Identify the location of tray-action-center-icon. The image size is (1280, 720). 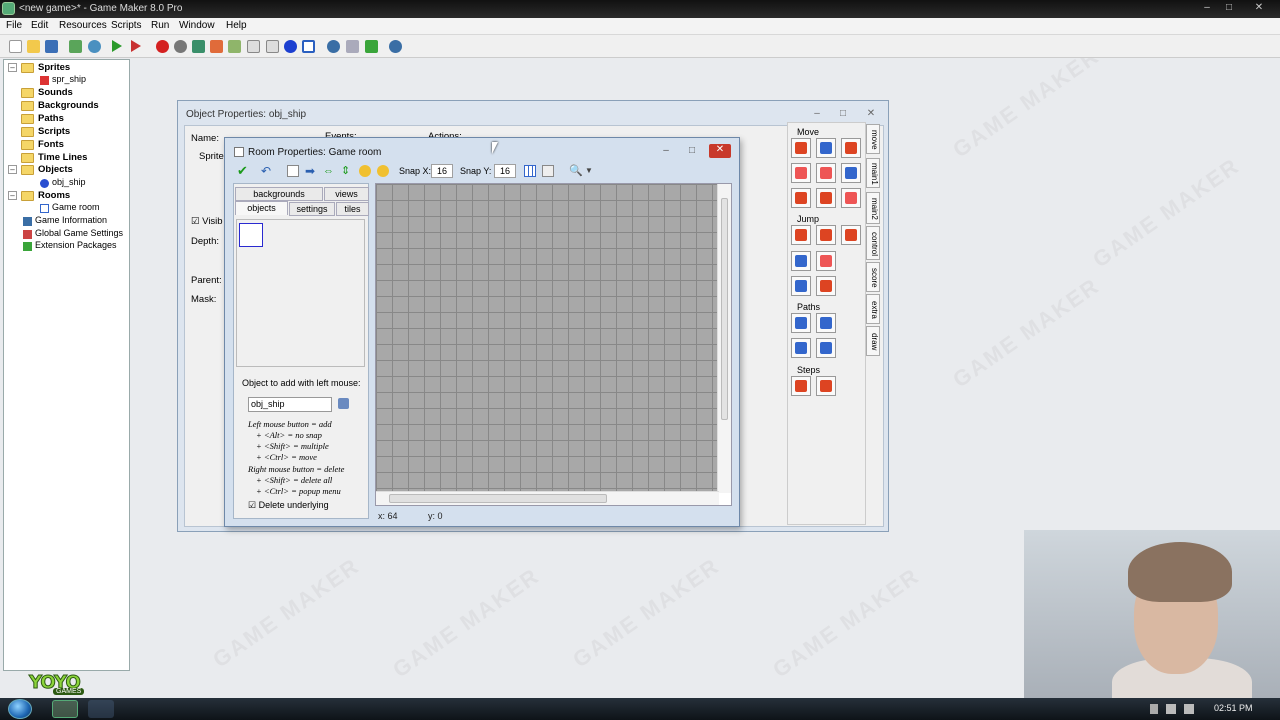
(1154, 709).